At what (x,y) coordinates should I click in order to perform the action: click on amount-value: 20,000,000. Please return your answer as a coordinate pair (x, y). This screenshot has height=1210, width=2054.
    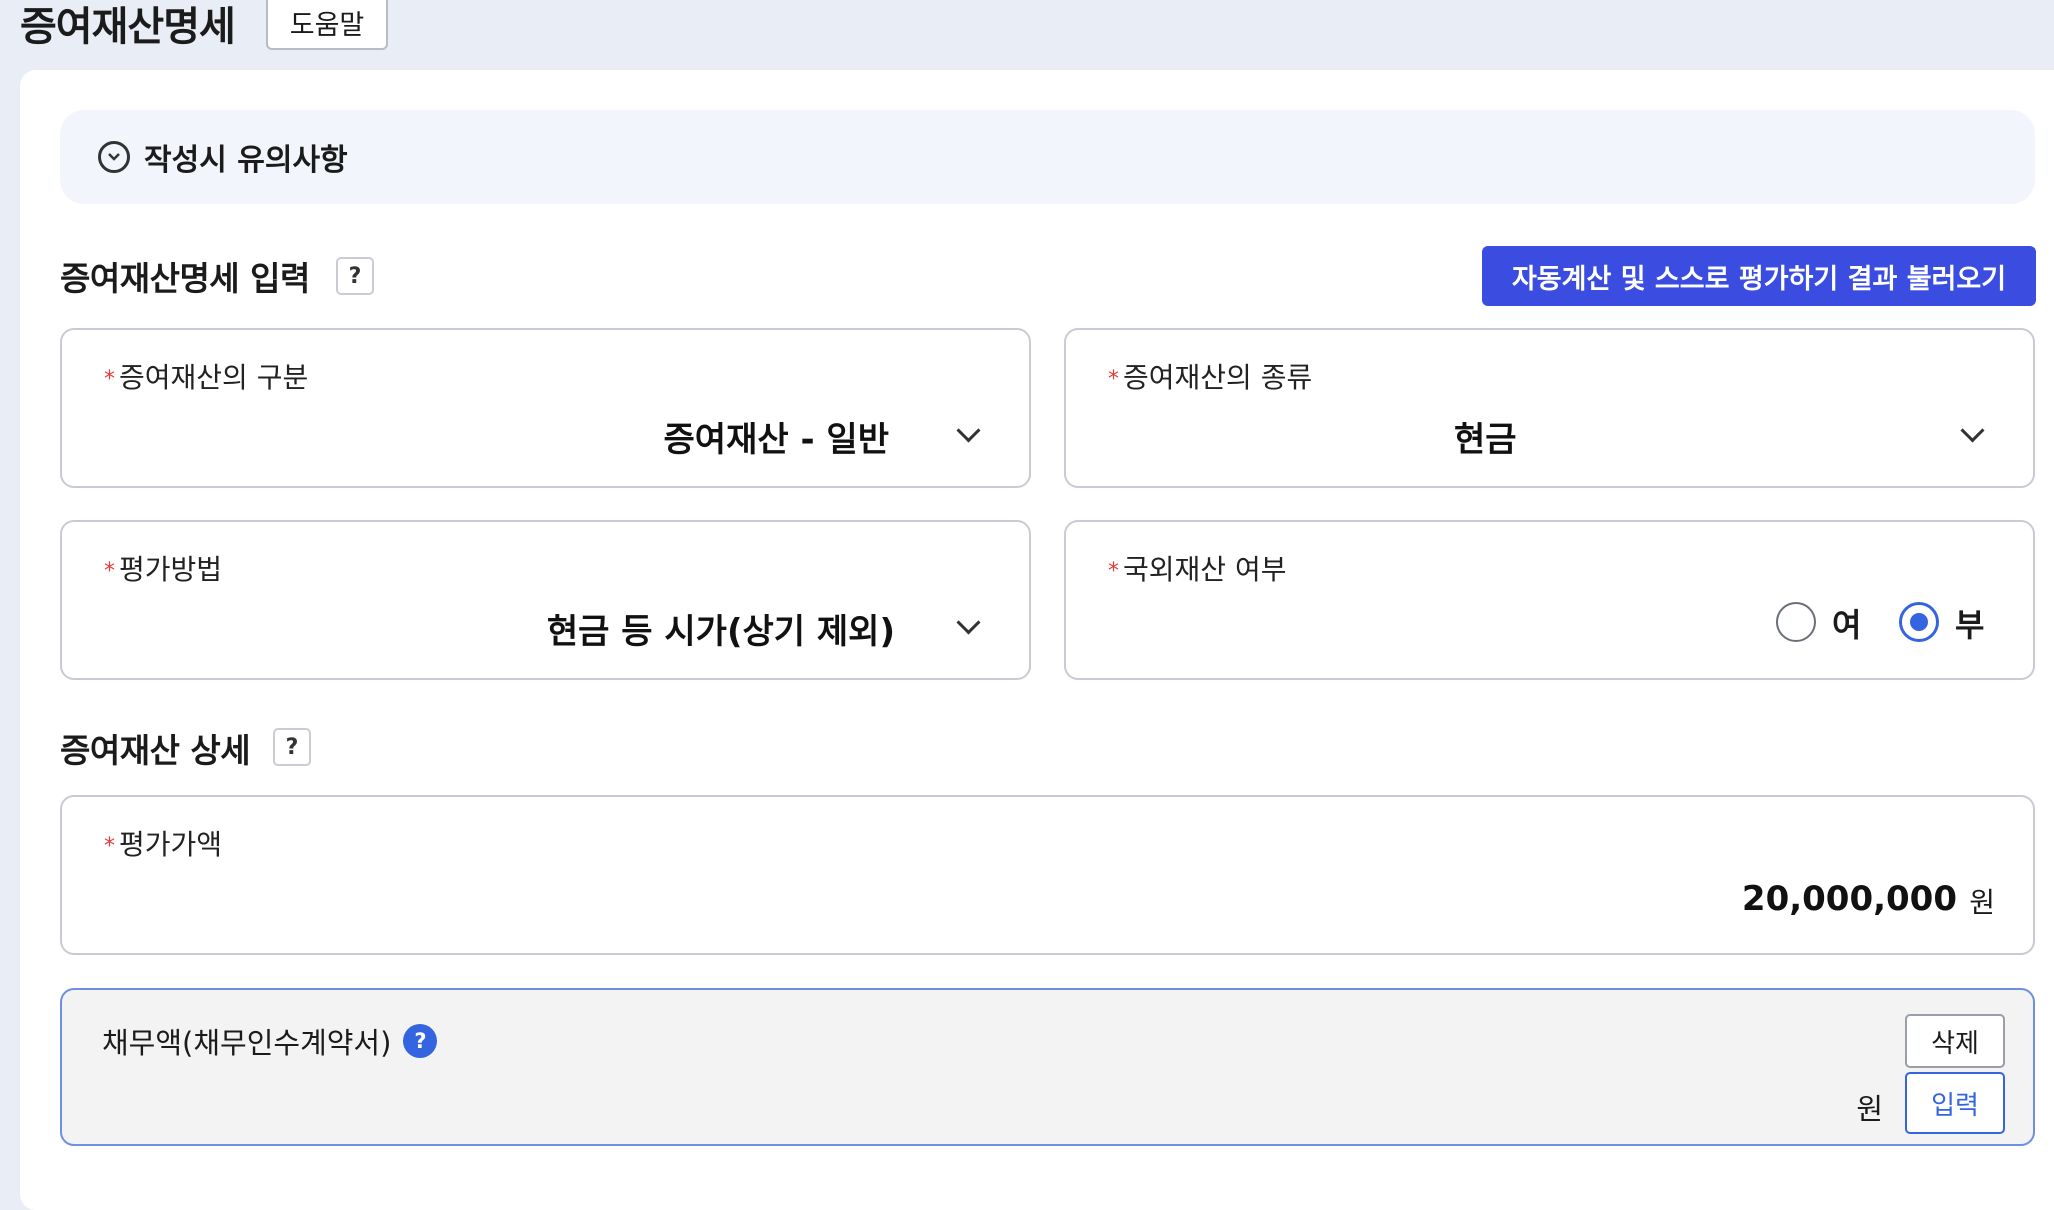
    Looking at the image, I should click on (1849, 899).